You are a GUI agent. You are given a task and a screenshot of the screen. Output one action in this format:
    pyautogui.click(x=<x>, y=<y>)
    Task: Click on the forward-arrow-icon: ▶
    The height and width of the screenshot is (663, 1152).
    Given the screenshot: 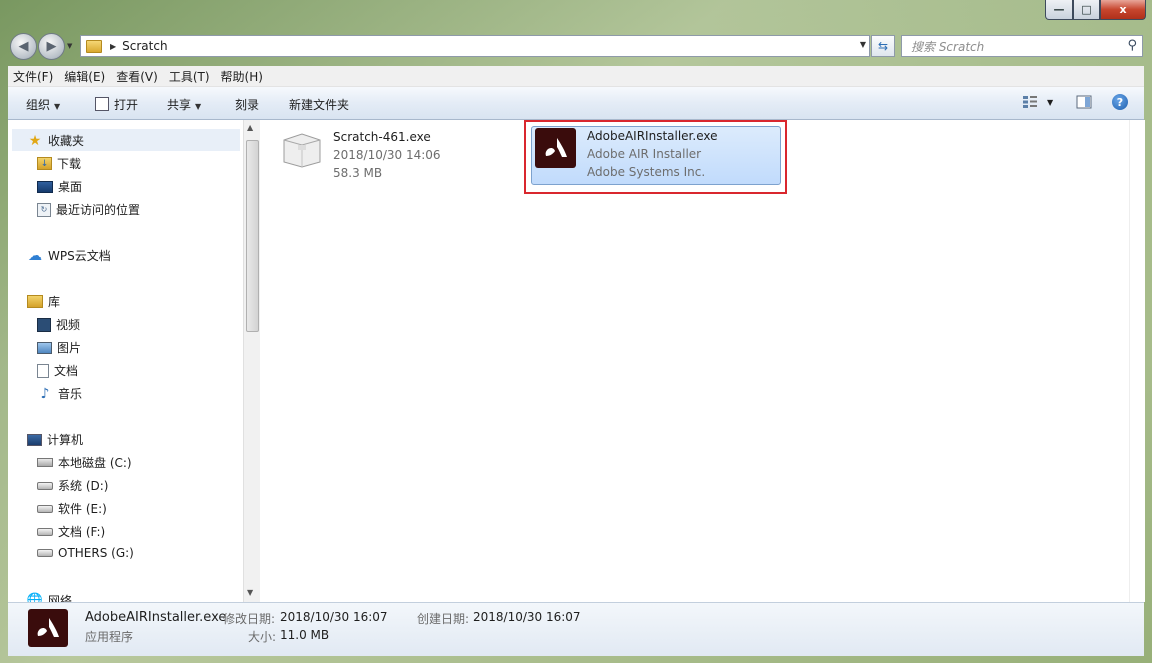 What is the action you would take?
    pyautogui.click(x=51, y=46)
    